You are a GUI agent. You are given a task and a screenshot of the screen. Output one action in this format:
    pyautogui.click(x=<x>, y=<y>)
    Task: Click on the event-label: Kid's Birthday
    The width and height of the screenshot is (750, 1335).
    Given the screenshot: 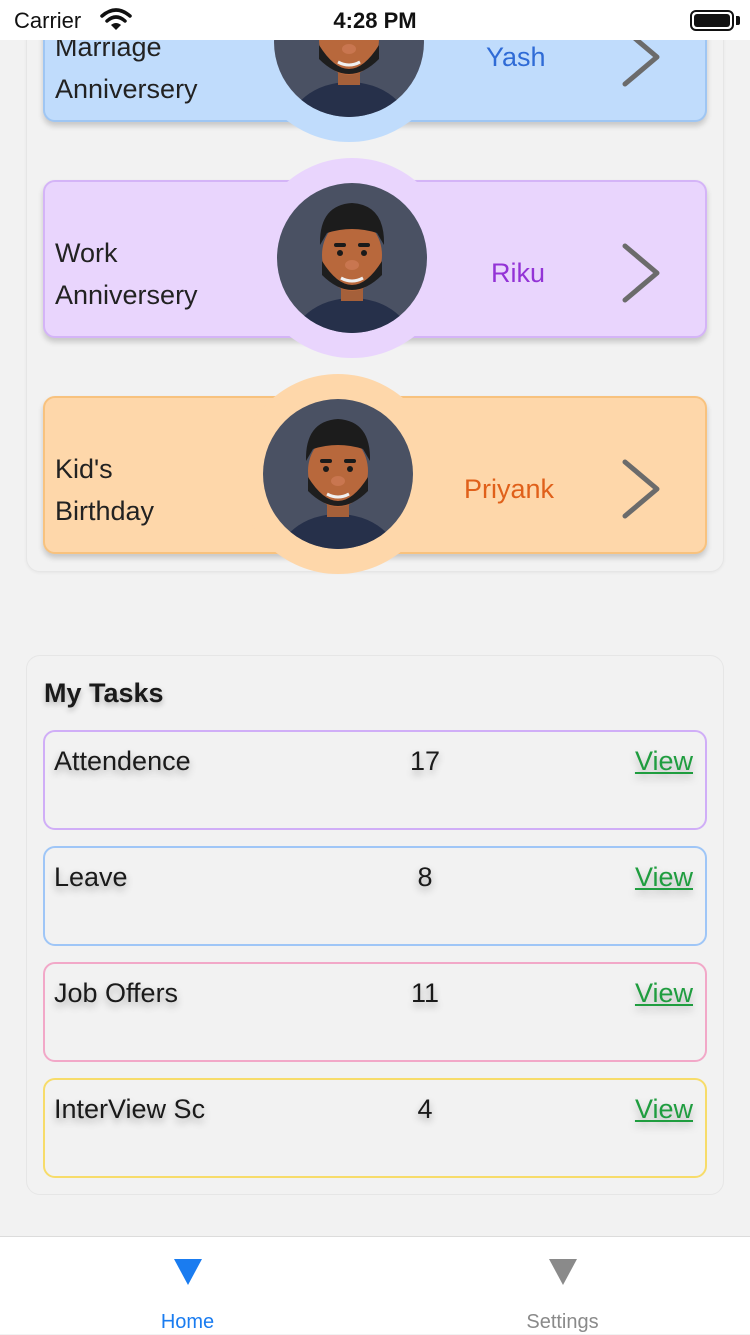 What is the action you would take?
    pyautogui.click(x=155, y=490)
    